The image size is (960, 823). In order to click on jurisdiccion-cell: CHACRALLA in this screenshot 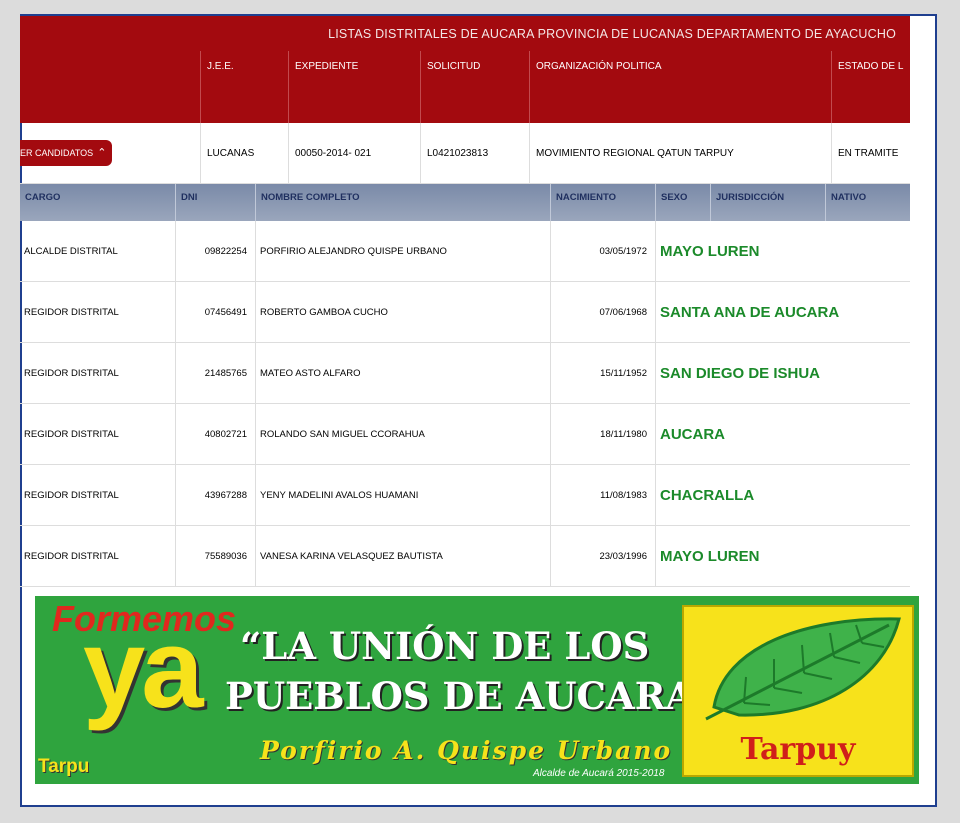, I will do `click(782, 495)`.